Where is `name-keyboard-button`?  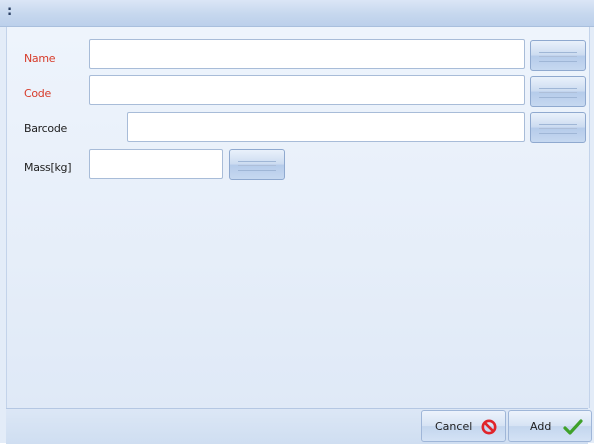
name-keyboard-button is located at coordinates (558, 55).